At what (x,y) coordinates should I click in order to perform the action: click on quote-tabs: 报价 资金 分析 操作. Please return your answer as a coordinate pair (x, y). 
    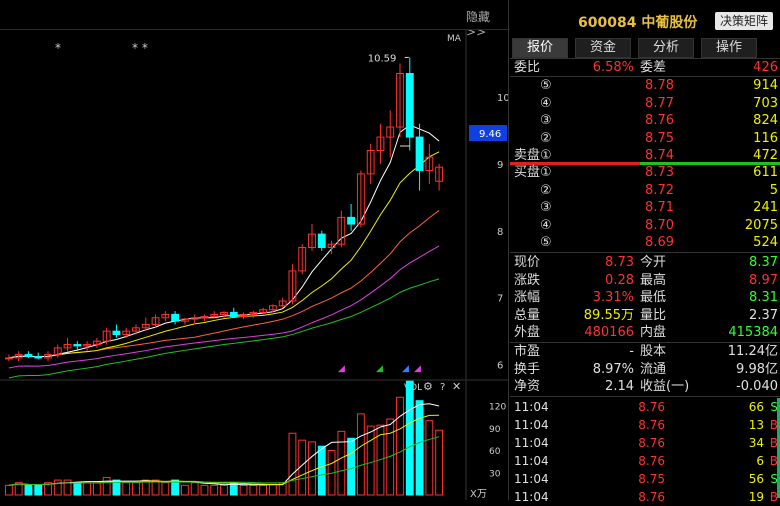
    Looking at the image, I should click on (638, 48).